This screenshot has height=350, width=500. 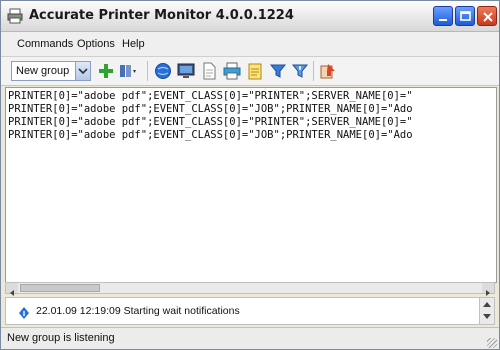 I want to click on resize-grip-icon, so click(x=492, y=343).